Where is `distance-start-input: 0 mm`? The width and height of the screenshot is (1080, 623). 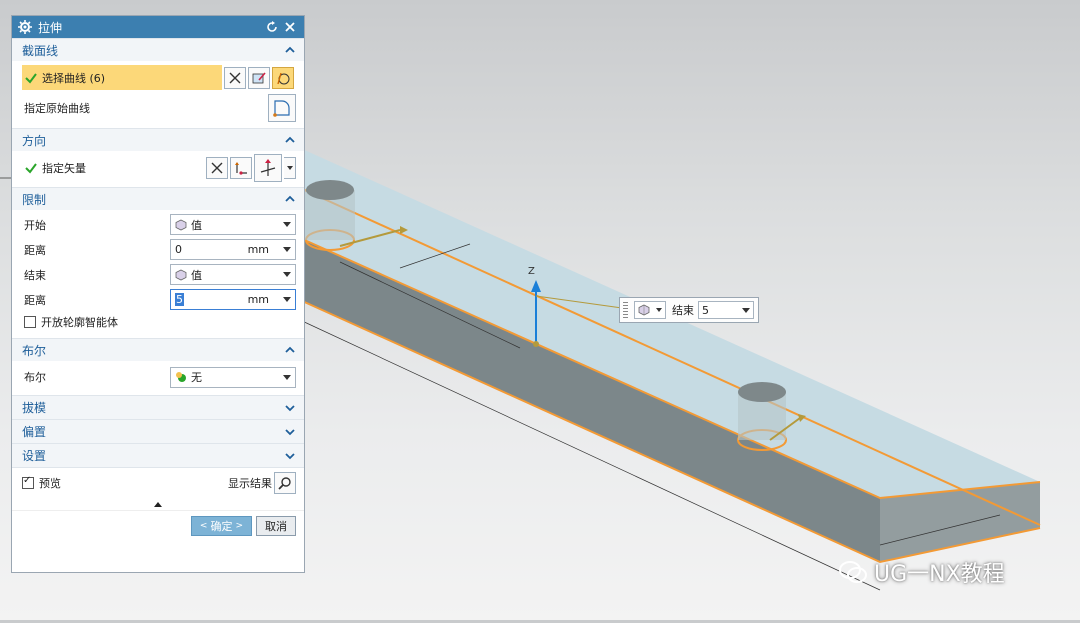
distance-start-input: 0 mm is located at coordinates (233, 249).